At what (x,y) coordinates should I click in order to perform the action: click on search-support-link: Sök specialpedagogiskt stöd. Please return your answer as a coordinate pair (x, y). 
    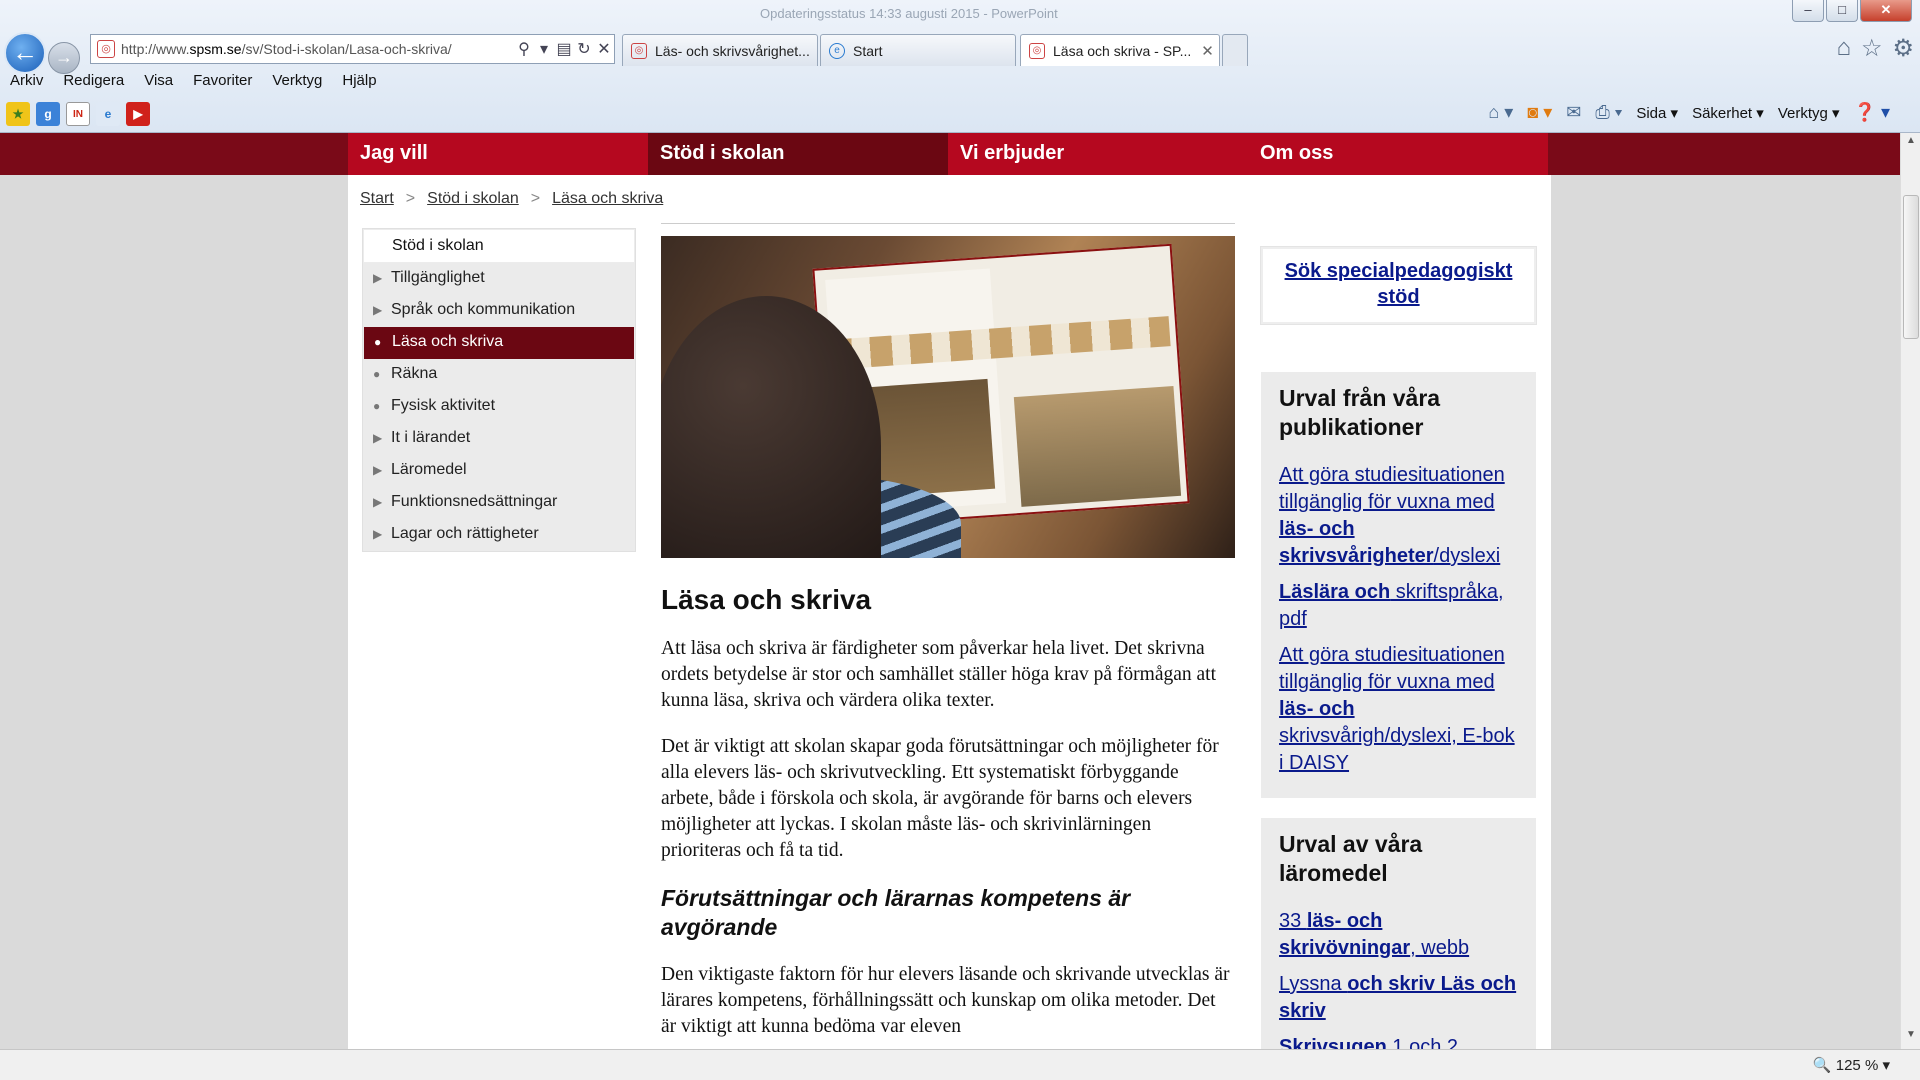
    Looking at the image, I should click on (1399, 284).